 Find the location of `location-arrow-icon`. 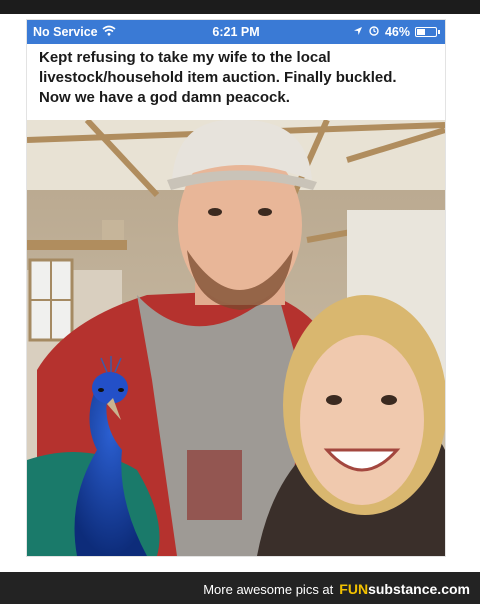

location-arrow-icon is located at coordinates (358, 32).